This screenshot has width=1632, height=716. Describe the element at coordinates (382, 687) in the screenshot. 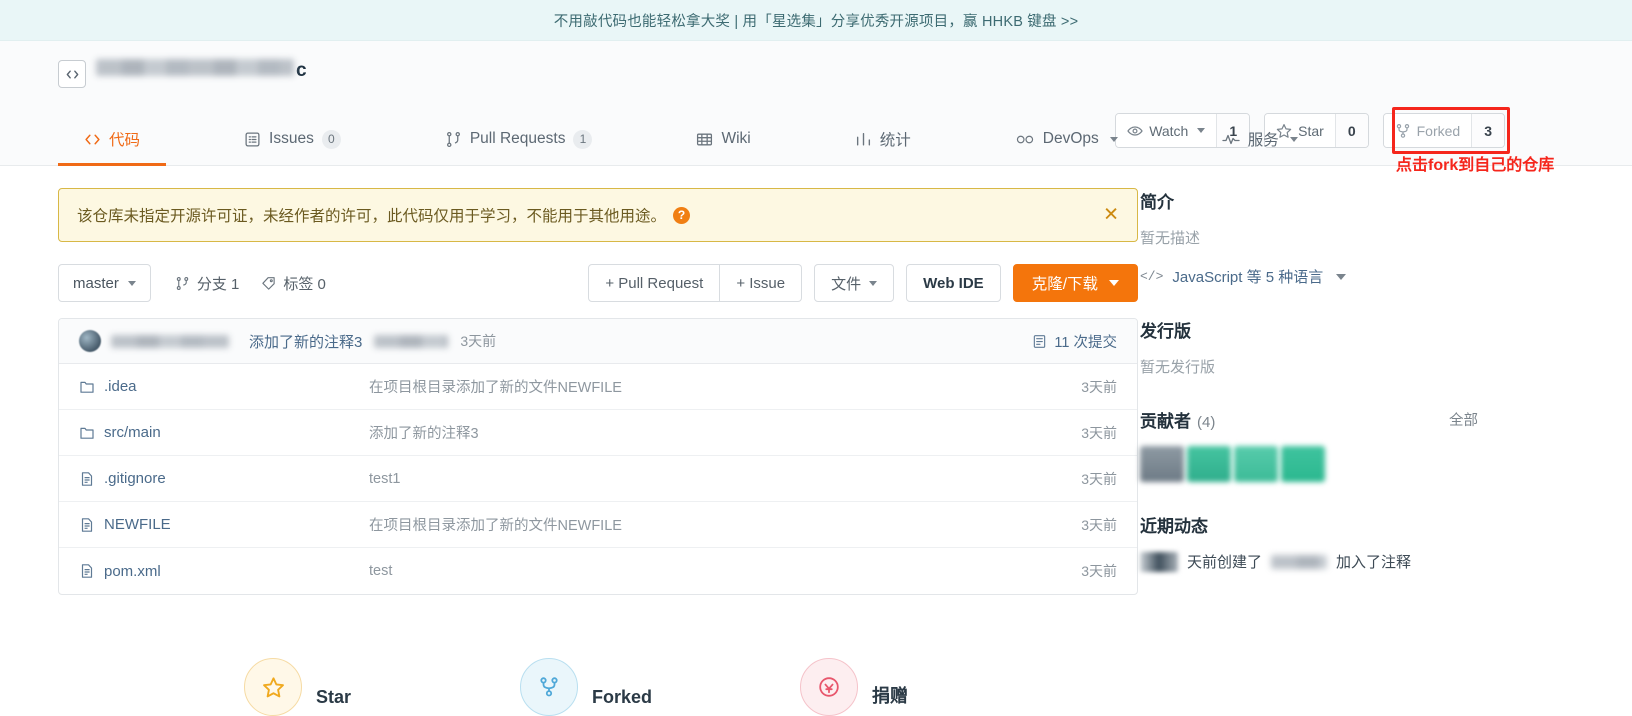

I see `stat-star: Star` at that location.